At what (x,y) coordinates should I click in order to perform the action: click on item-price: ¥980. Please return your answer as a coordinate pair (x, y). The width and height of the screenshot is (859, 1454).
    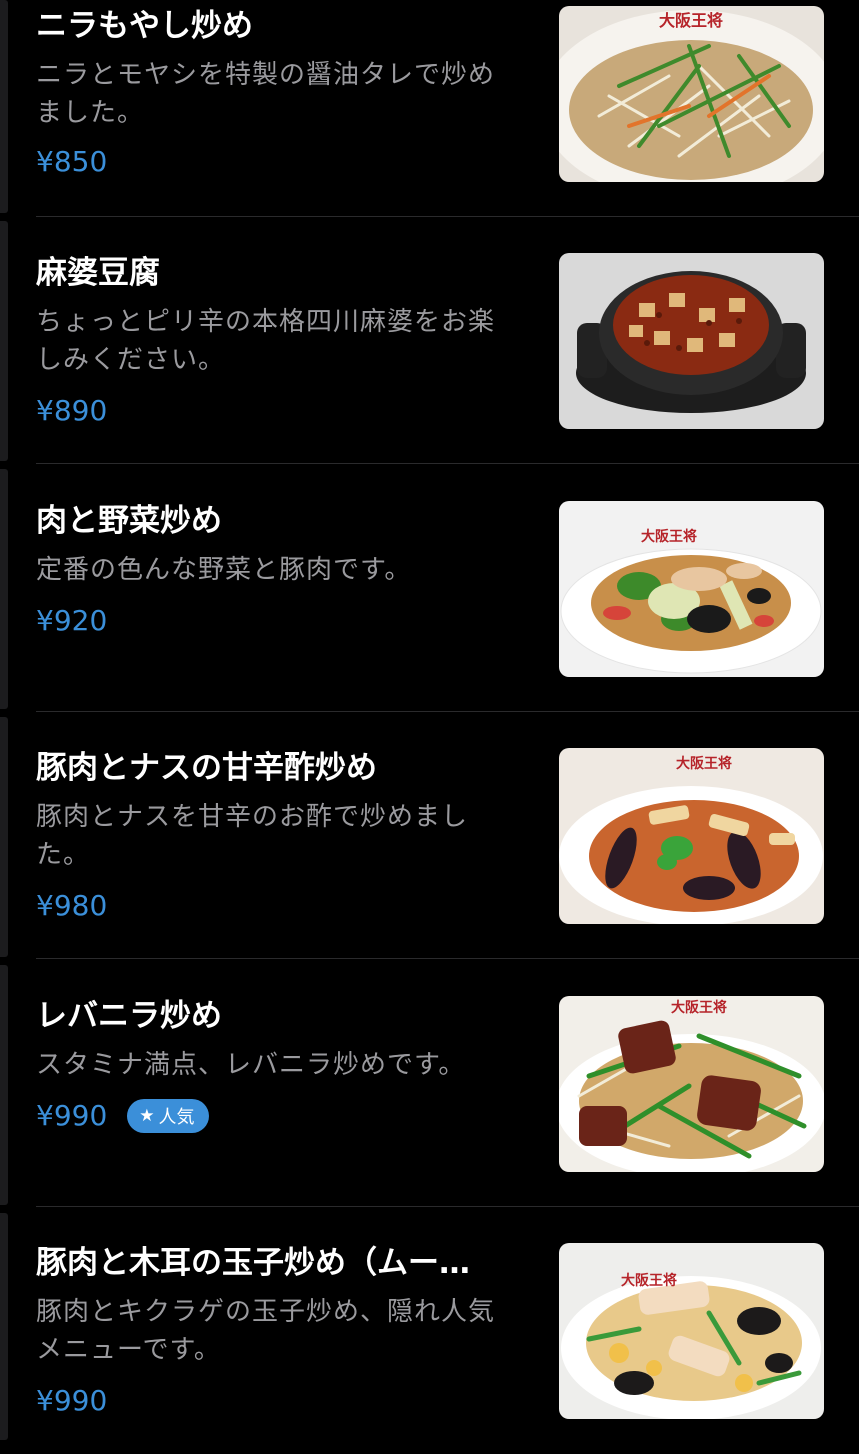
    Looking at the image, I should click on (72, 905).